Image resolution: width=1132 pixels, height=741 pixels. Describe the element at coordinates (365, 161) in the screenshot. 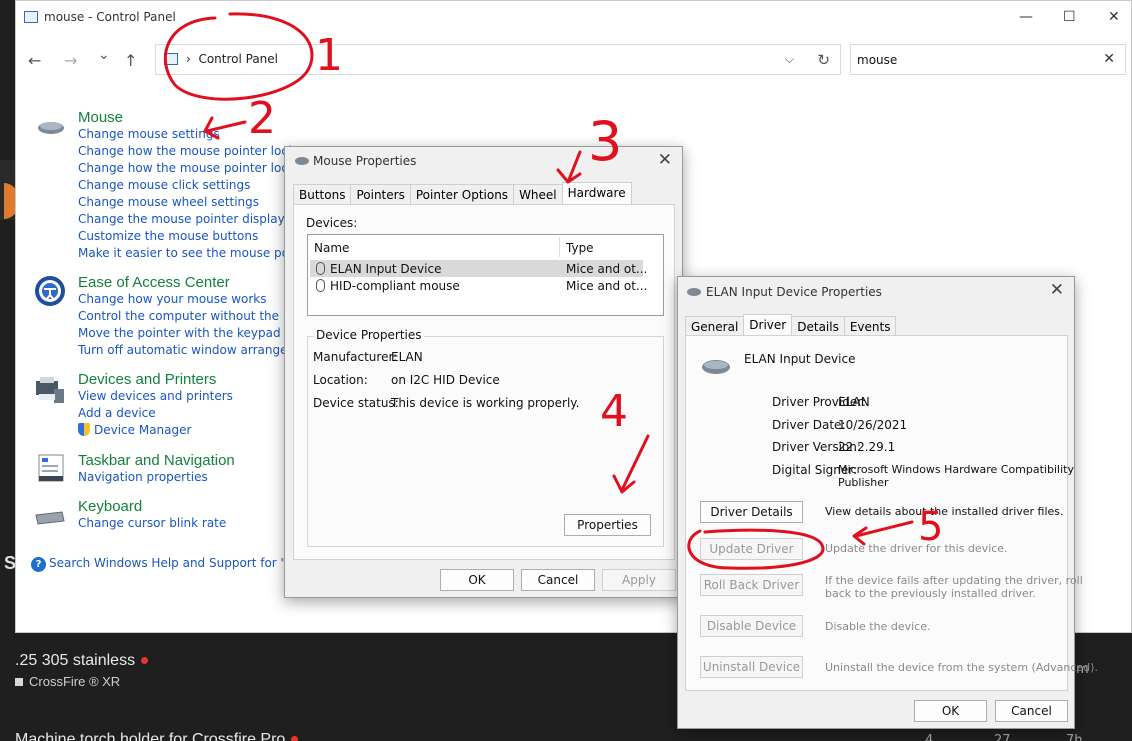

I see `dialog-title: Mouse Properties` at that location.